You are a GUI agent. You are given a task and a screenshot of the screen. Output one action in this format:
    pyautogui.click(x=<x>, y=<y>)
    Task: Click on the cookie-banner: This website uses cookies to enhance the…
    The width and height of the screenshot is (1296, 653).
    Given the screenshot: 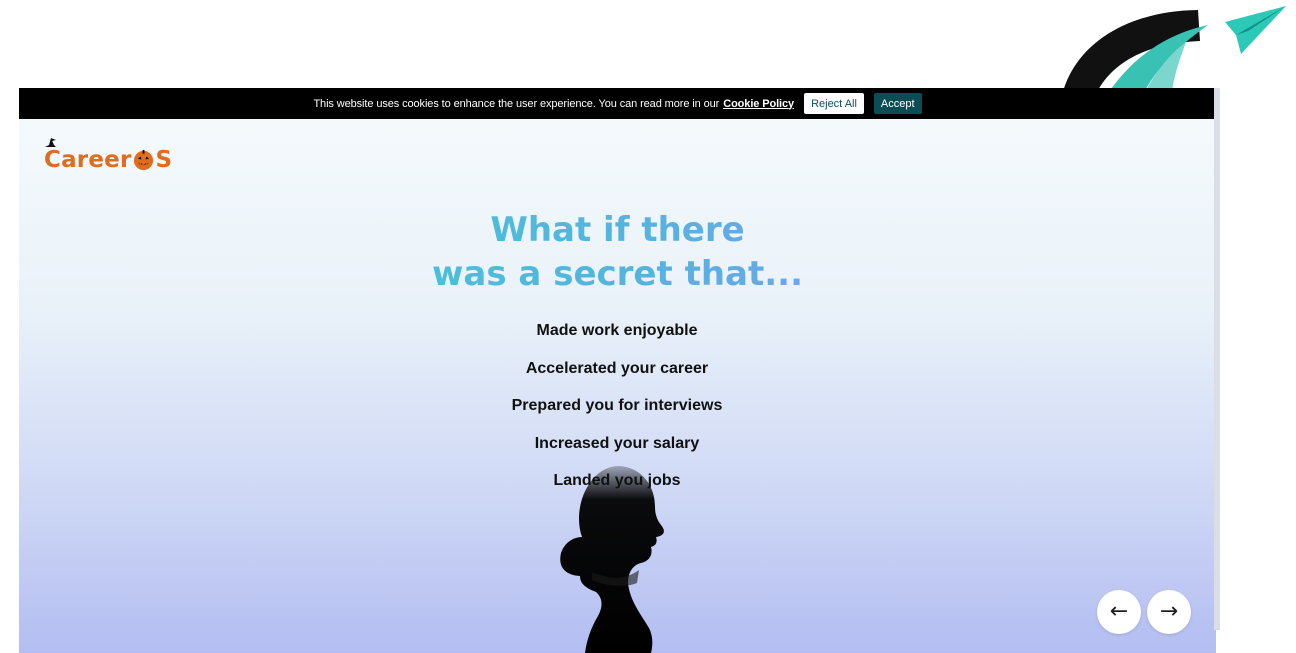 What is the action you would take?
    pyautogui.click(x=617, y=103)
    